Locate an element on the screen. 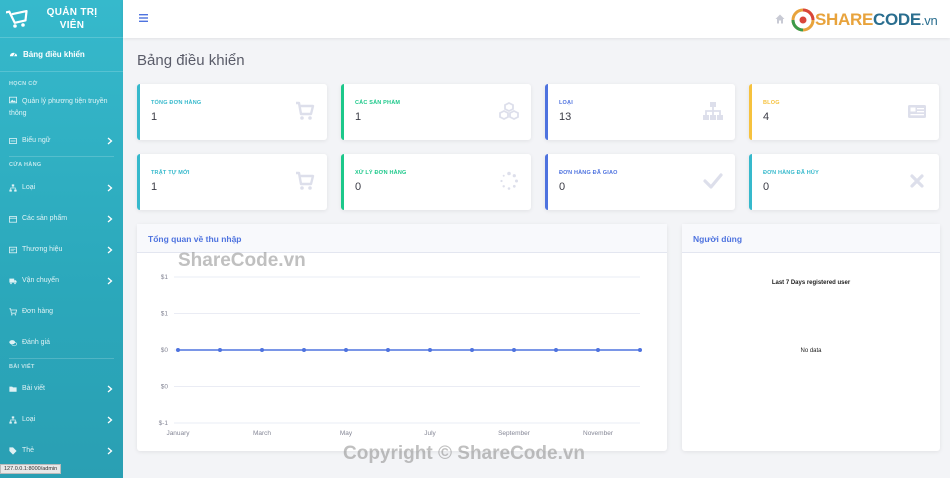 This screenshot has width=950, height=478. status-url: 127.0.0.1:8000/admin is located at coordinates (31, 469).